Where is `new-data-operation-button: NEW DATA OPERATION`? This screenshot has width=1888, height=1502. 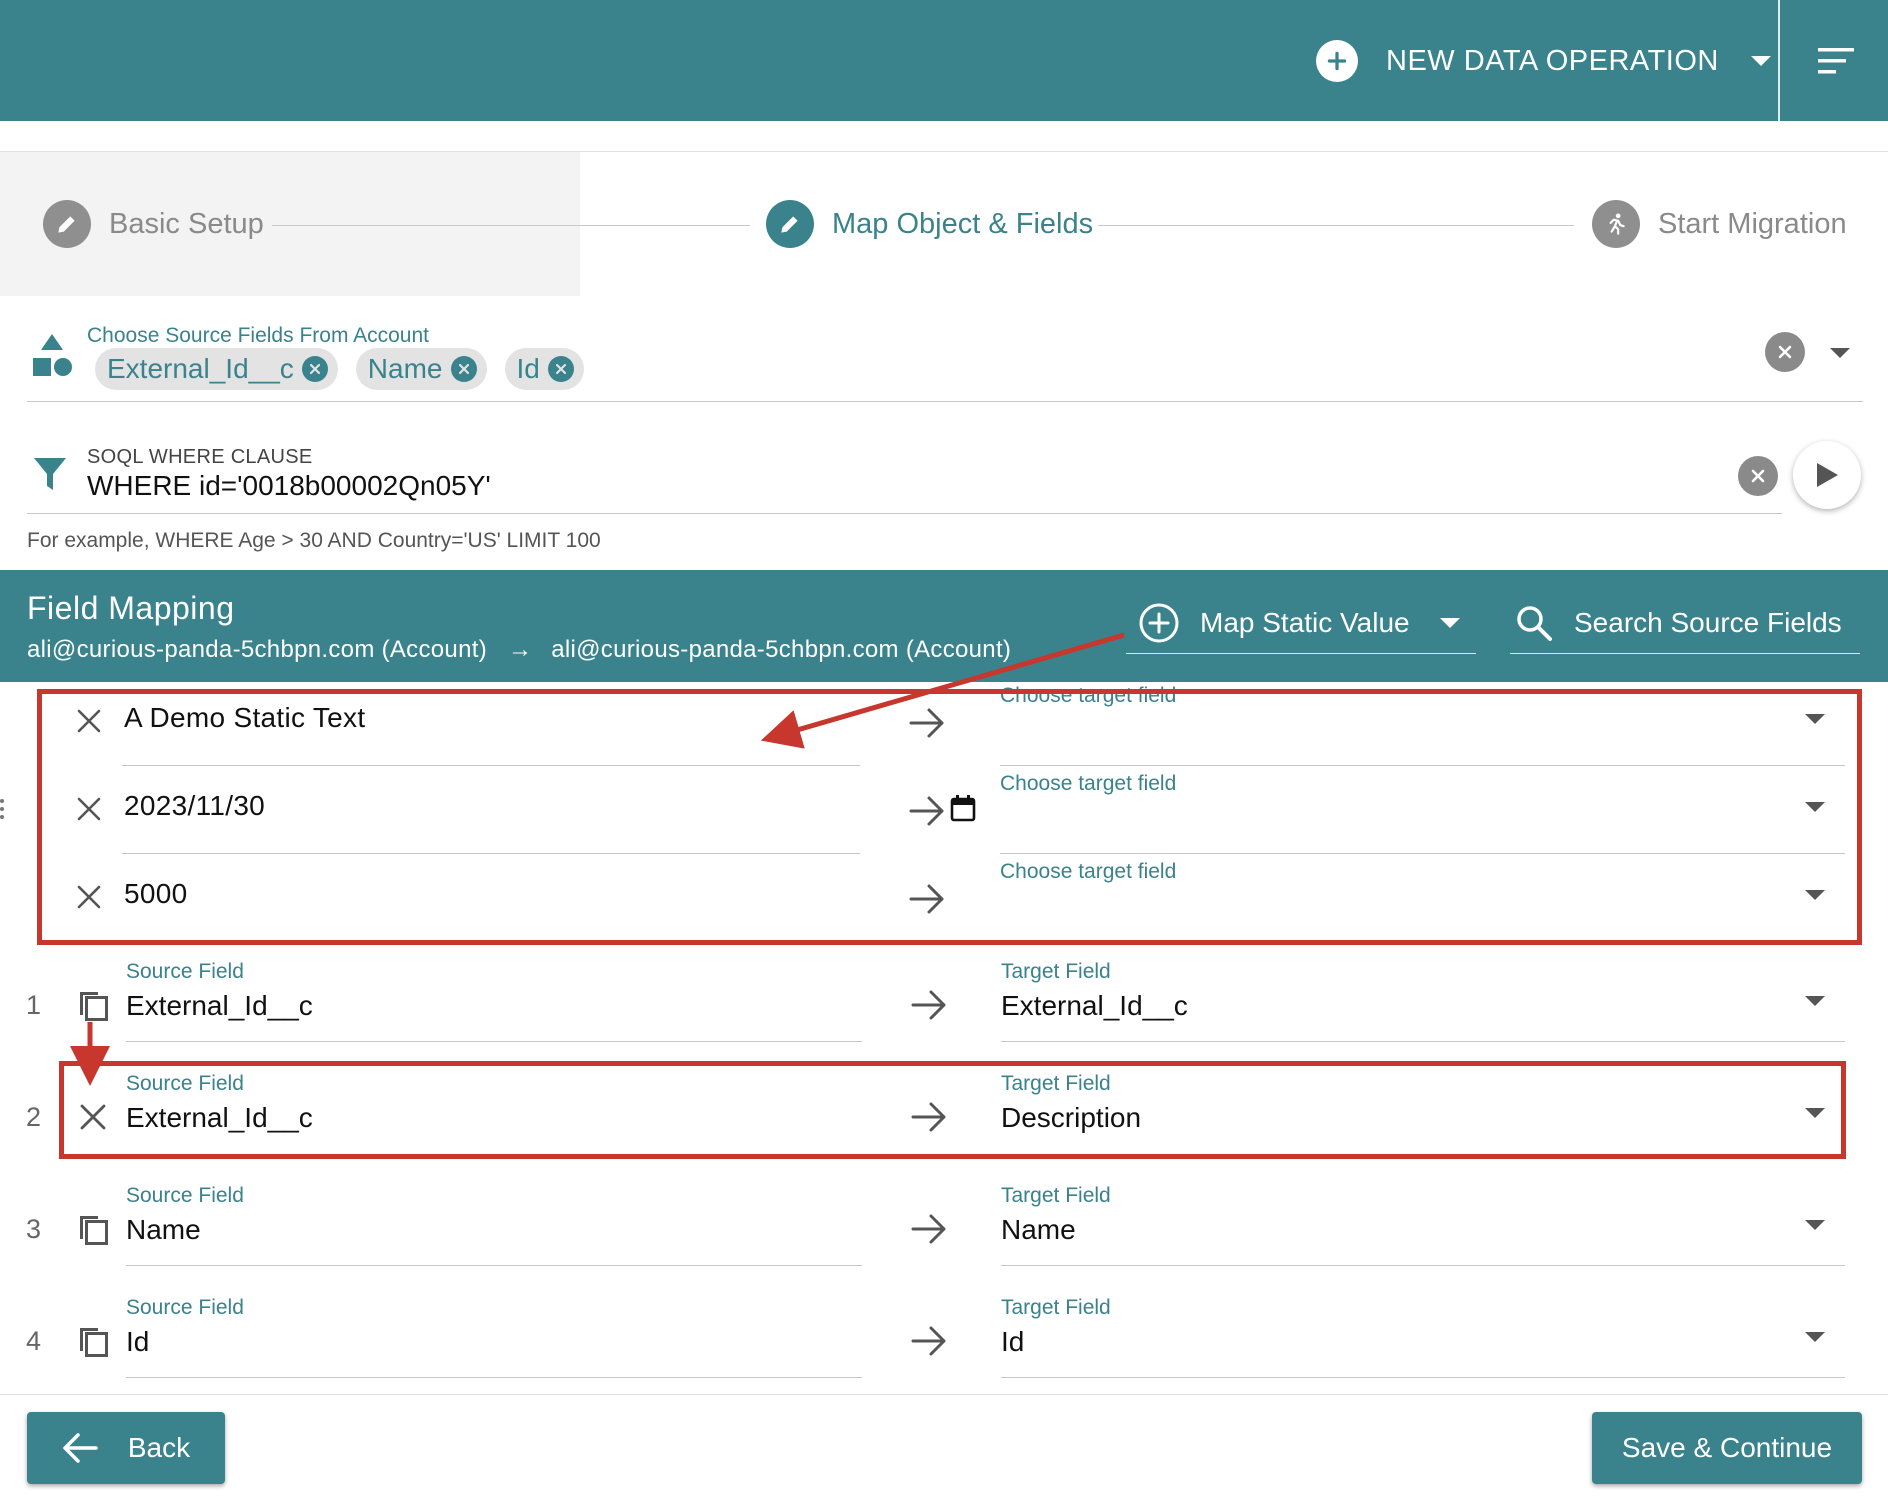 new-data-operation-button: NEW DATA OPERATION is located at coordinates (1543, 61).